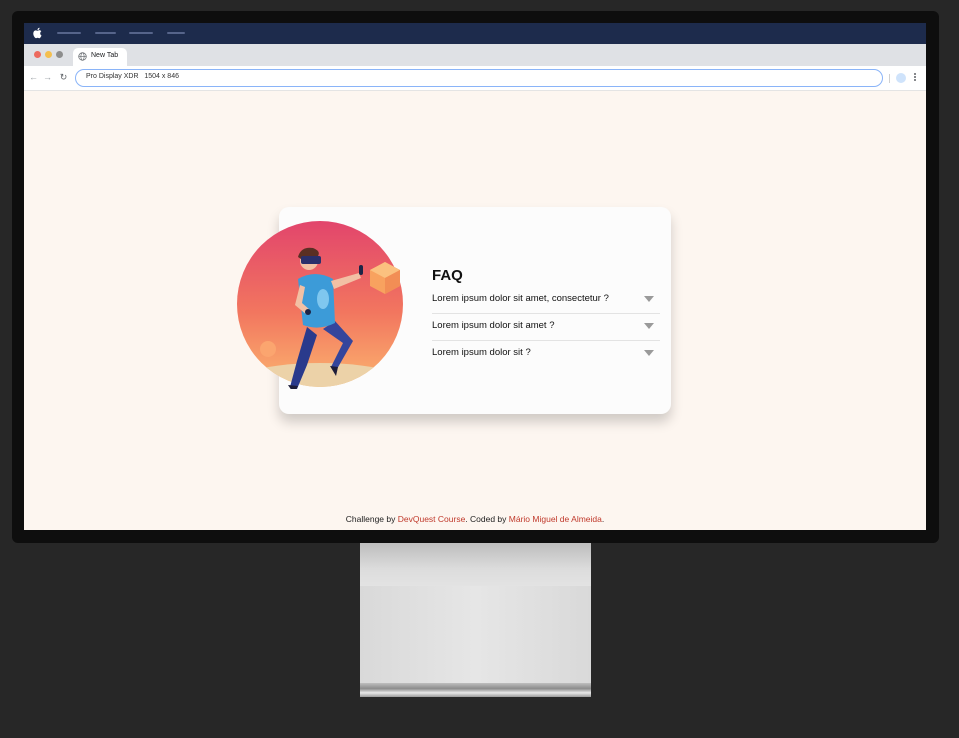 The height and width of the screenshot is (738, 959). What do you see at coordinates (889, 78) in the screenshot?
I see `toolbar-divider` at bounding box center [889, 78].